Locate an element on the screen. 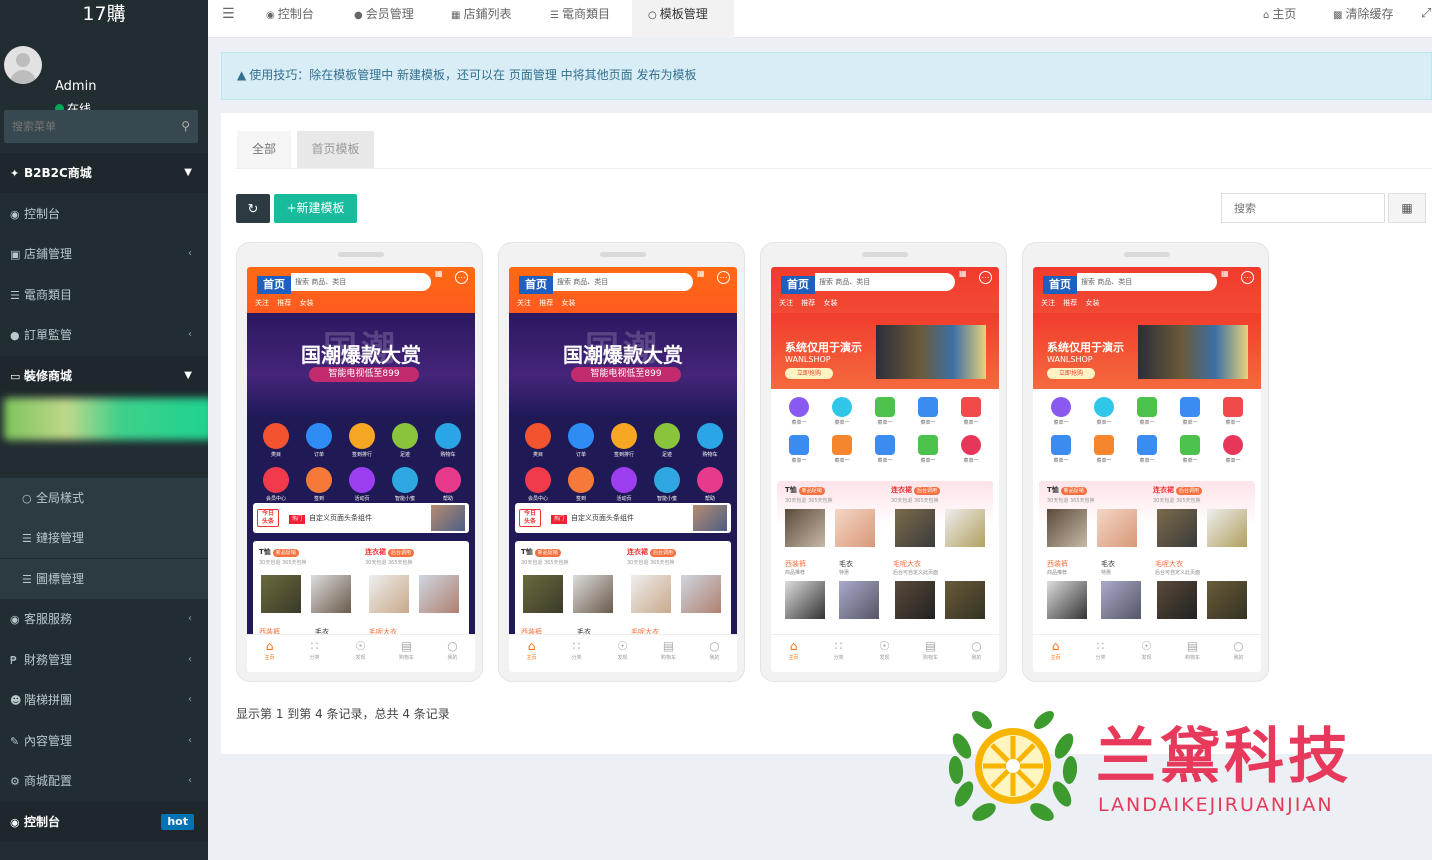  sidebar-item-dashboard: ◉ 控制台 is located at coordinates (104, 214).